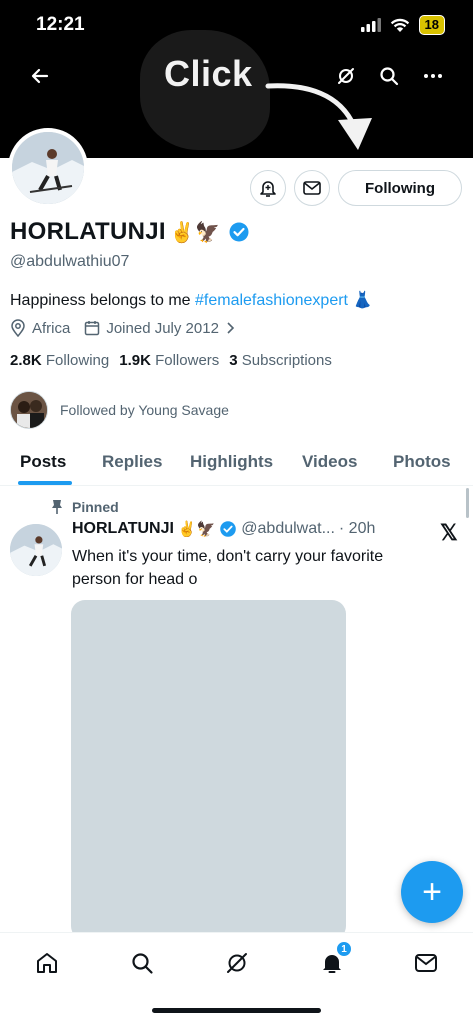 The width and height of the screenshot is (473, 1024). Describe the element at coordinates (95, 507) in the screenshot. I see `pinned-text: Pinned` at that location.